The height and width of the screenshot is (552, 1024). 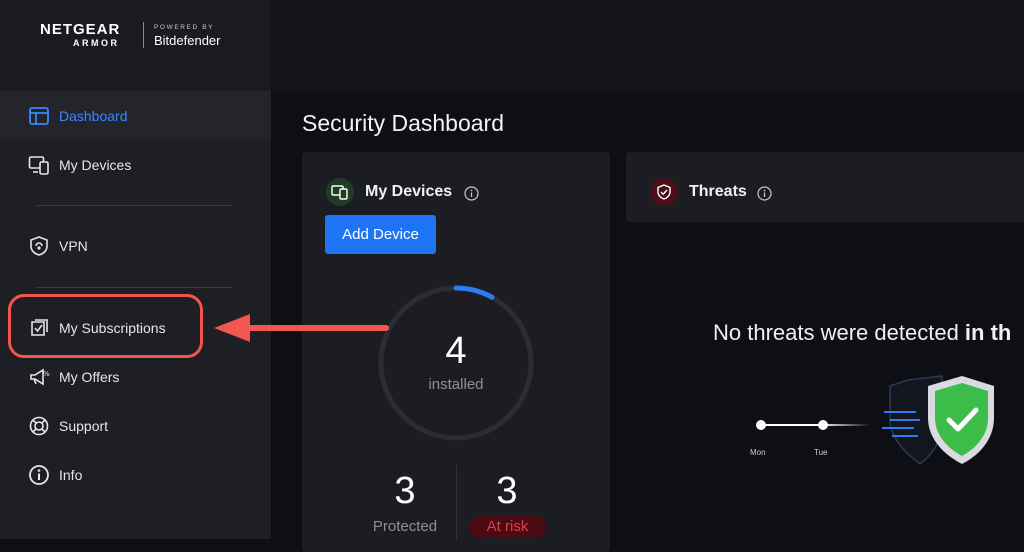 I want to click on logo-powered-by: POWERED BY, so click(x=184, y=27).